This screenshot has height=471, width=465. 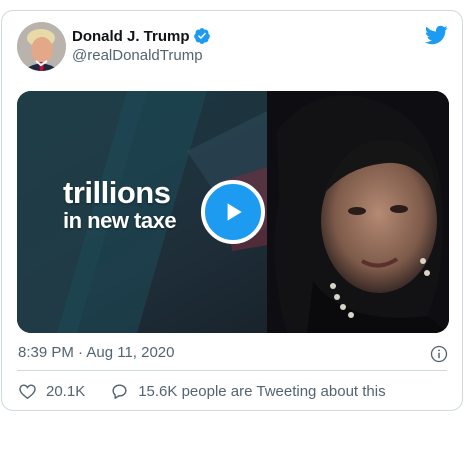 What do you see at coordinates (120, 220) in the screenshot?
I see `headline-line-2: in new taxe` at bounding box center [120, 220].